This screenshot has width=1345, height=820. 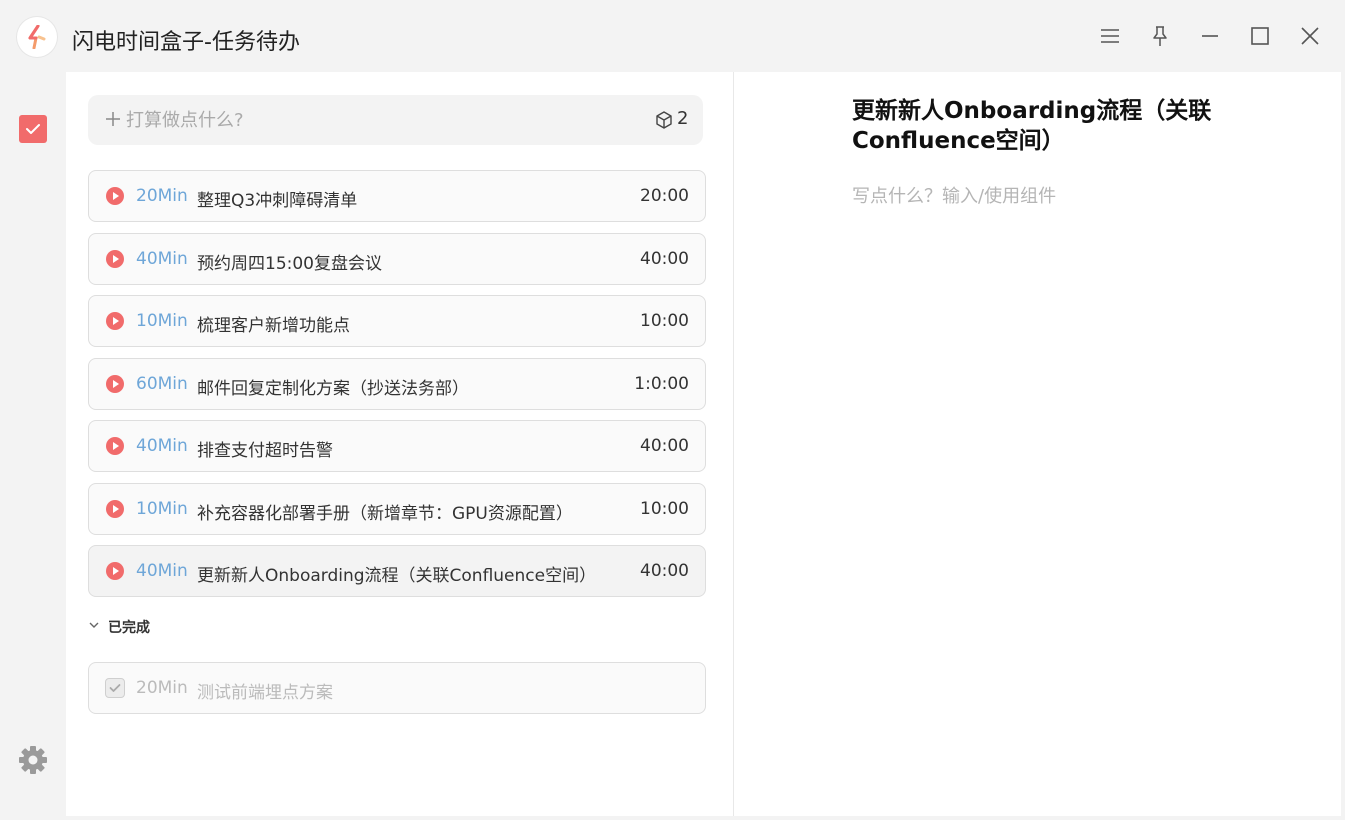 What do you see at coordinates (277, 201) in the screenshot?
I see `task-name: 整理Q3冲刺障碍清单` at bounding box center [277, 201].